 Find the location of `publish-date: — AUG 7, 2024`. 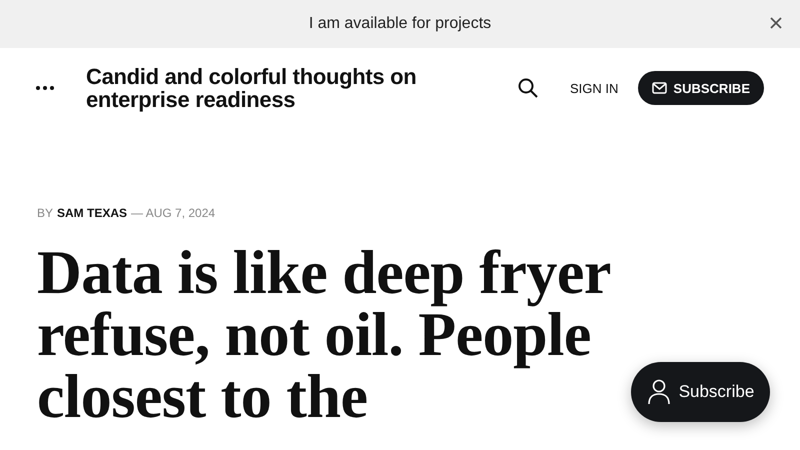

publish-date: — AUG 7, 2024 is located at coordinates (173, 213).